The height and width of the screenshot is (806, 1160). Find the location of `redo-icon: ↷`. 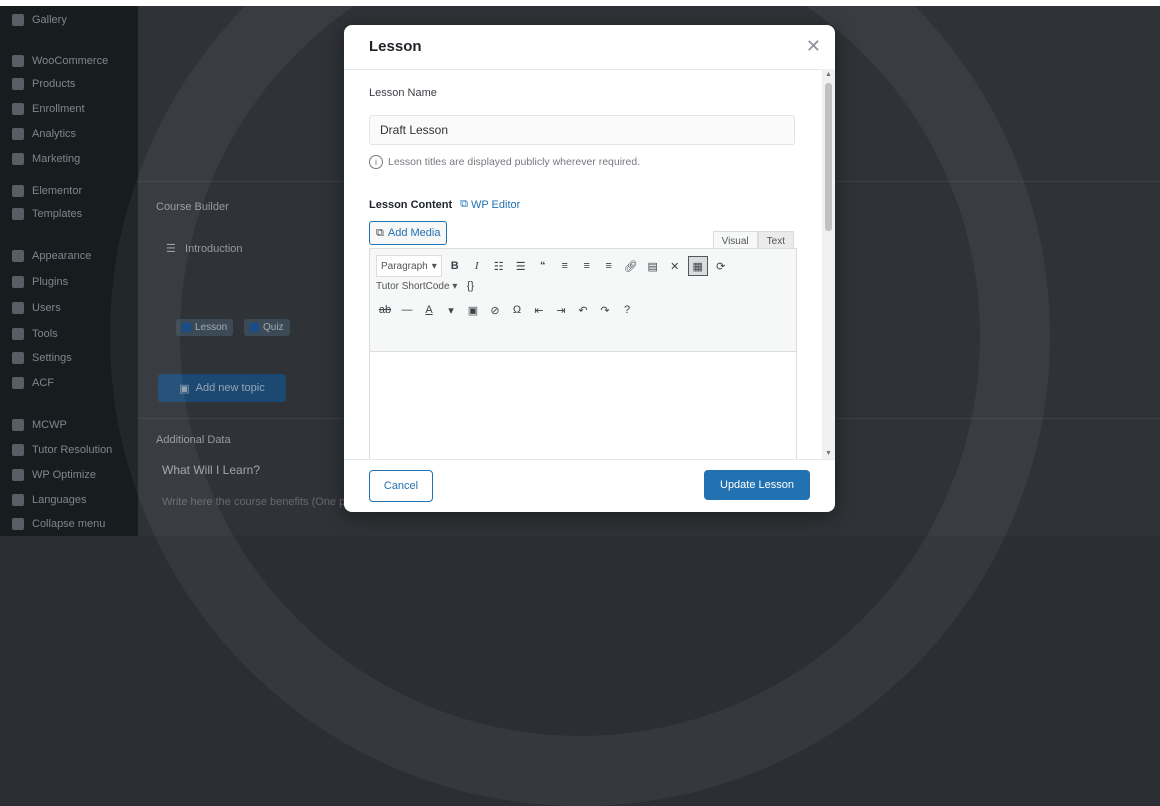

redo-icon: ↷ is located at coordinates (605, 310).